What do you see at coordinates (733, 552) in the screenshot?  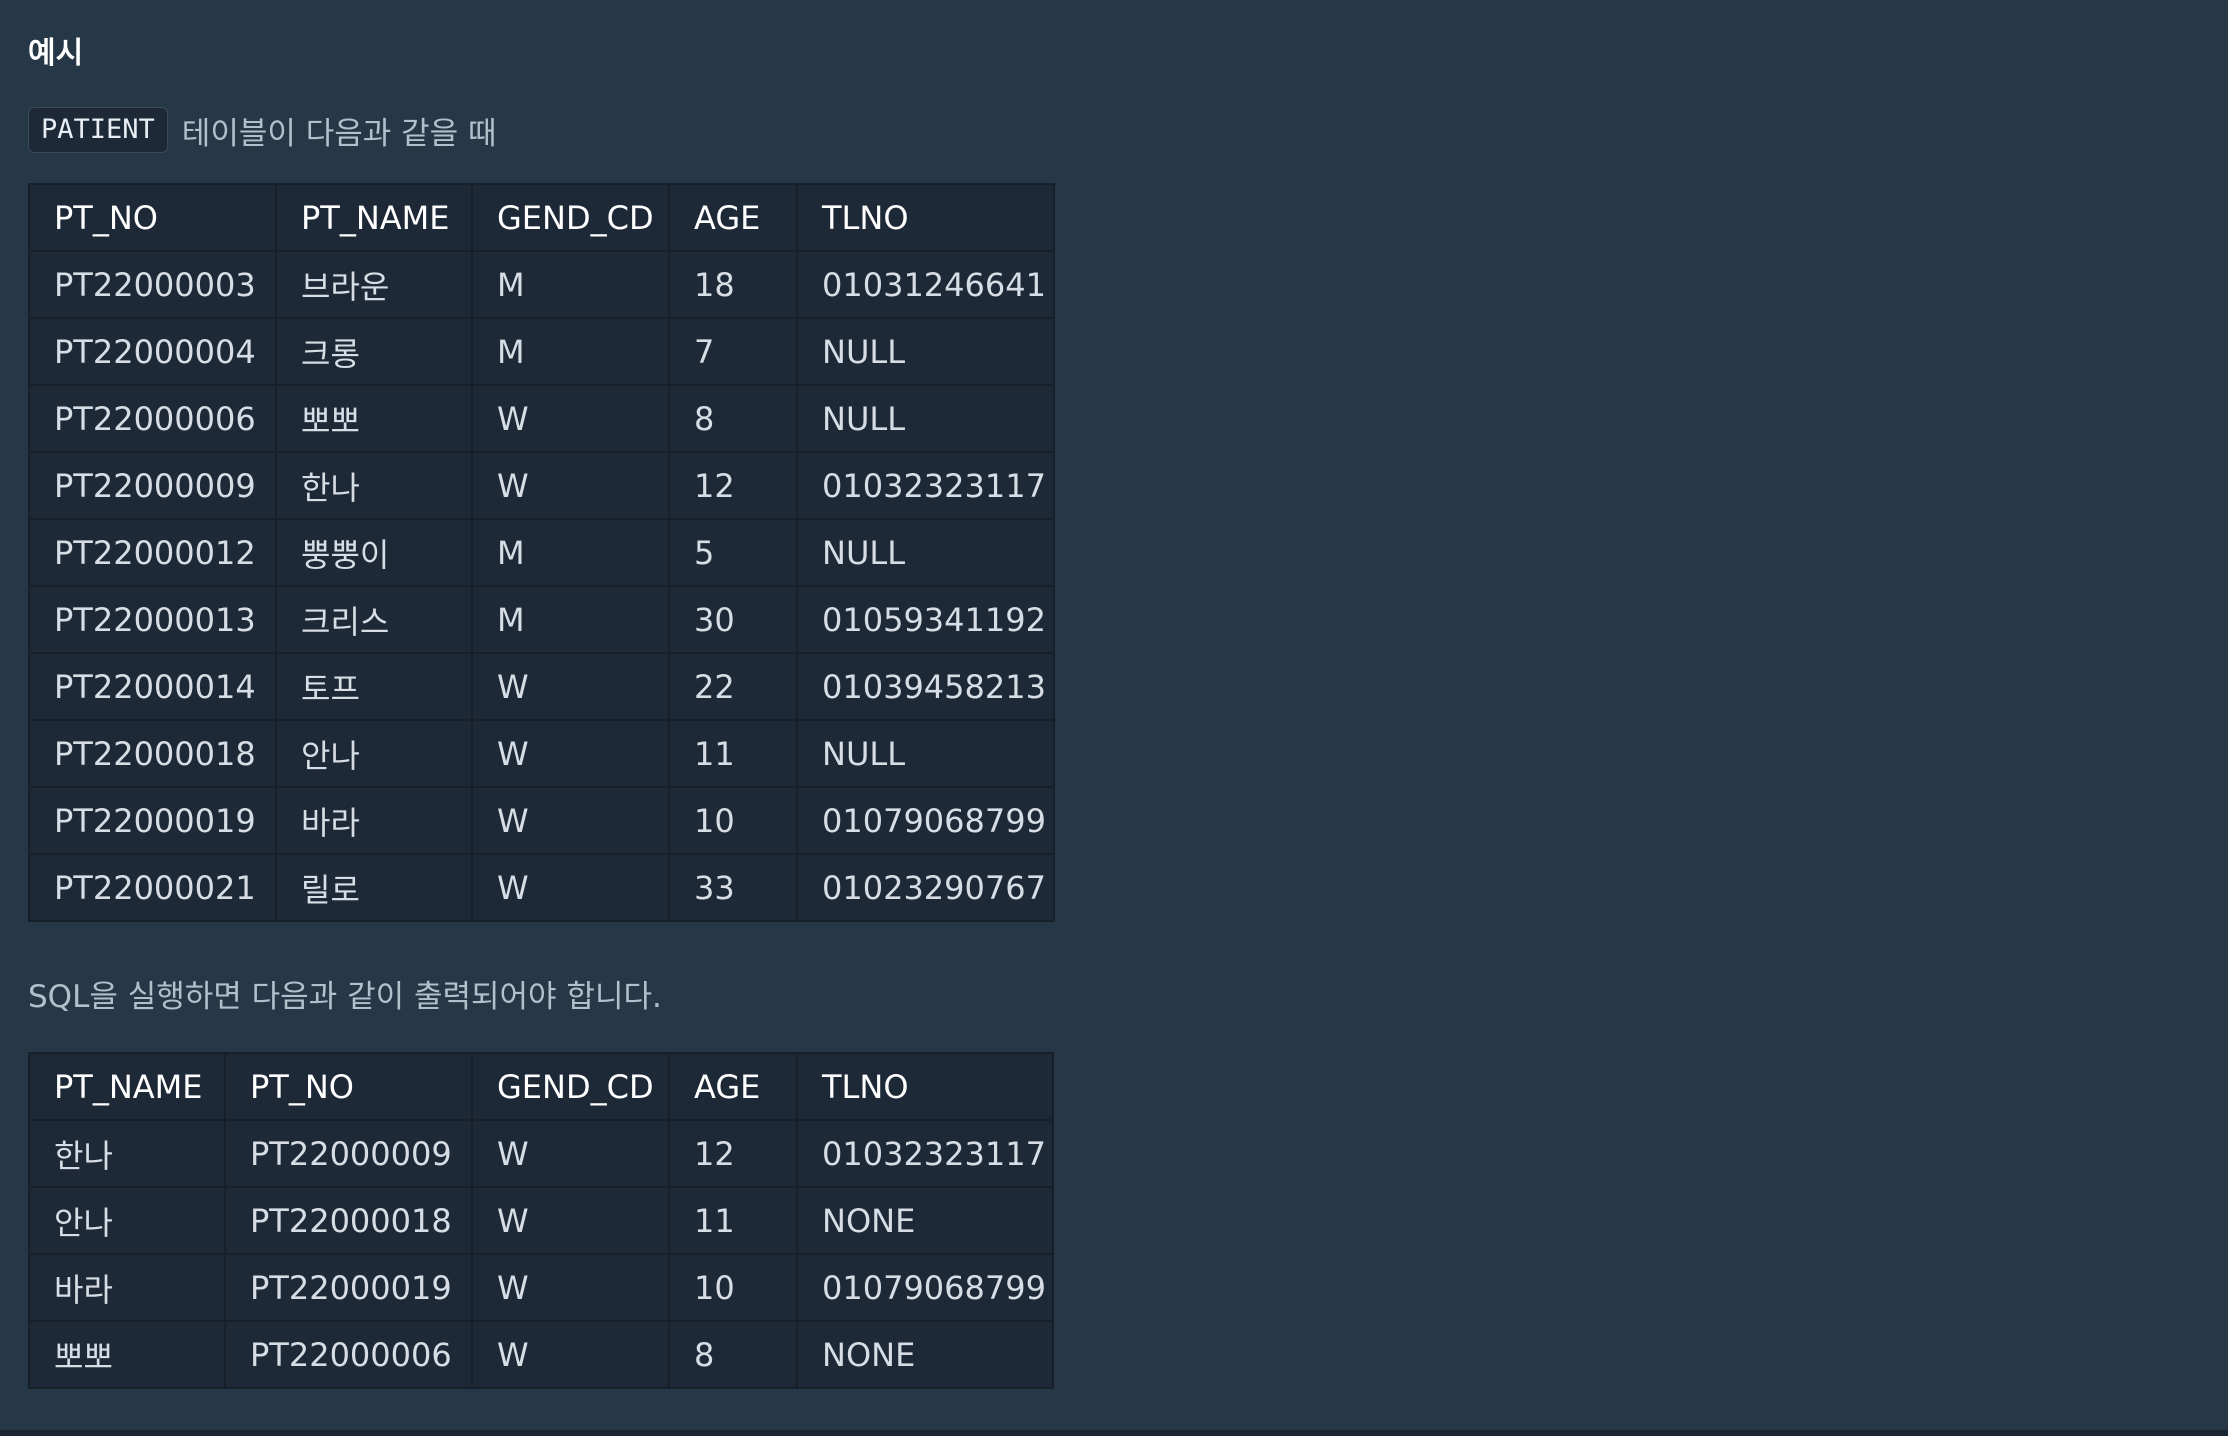 I see `cell-age: 5` at bounding box center [733, 552].